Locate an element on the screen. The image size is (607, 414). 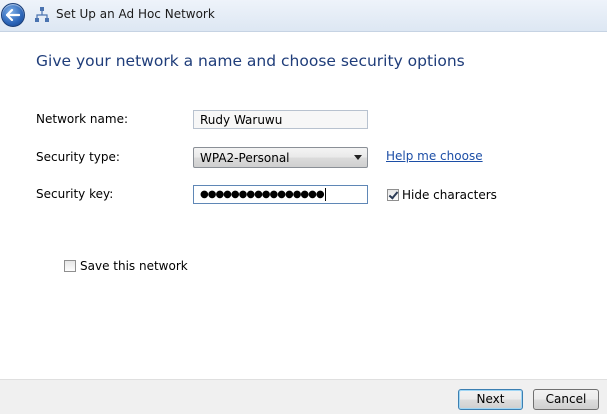
hide-characters-label: Hide characters is located at coordinates (449, 195).